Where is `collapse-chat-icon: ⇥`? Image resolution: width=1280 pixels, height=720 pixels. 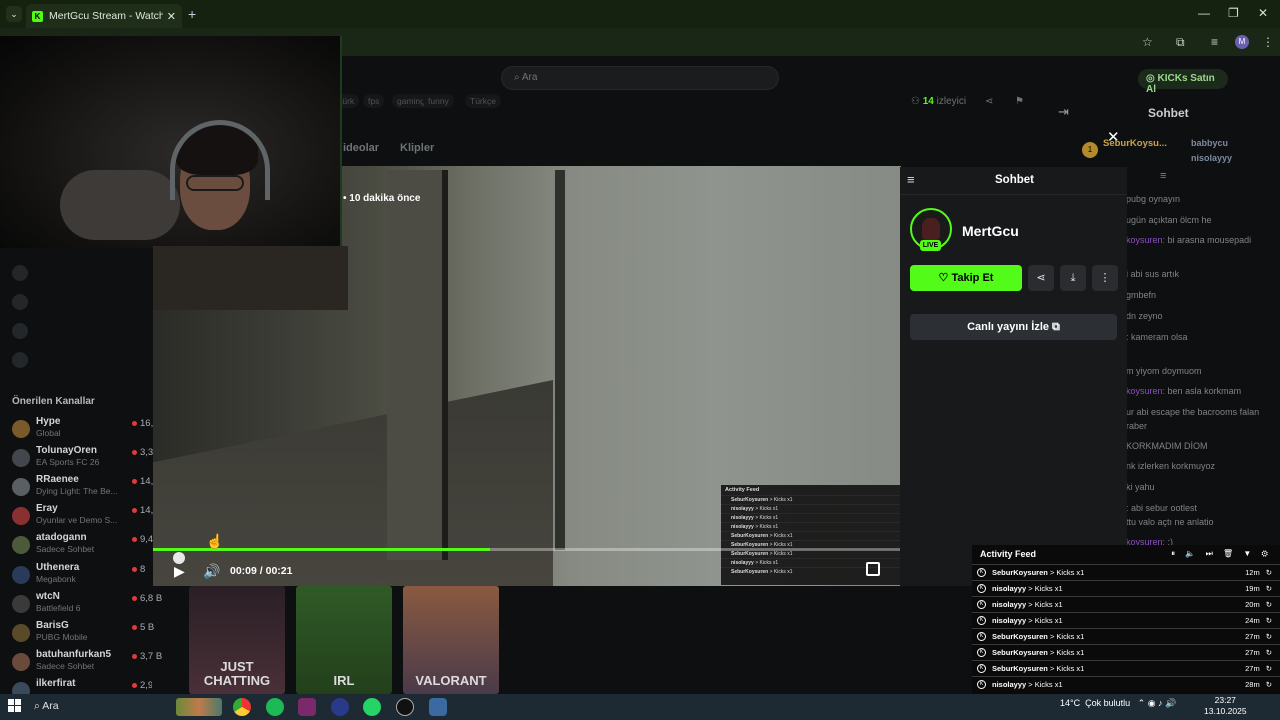
collapse-chat-icon: ⇥ is located at coordinates (1063, 112).